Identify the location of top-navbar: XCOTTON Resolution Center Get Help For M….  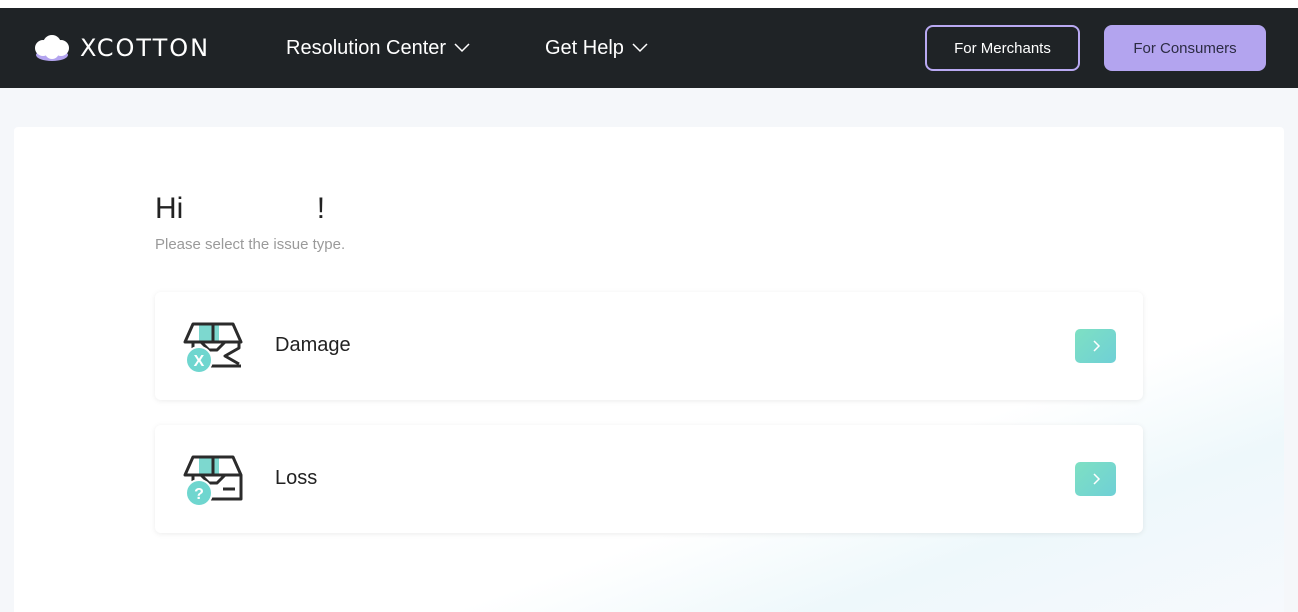
(649, 48).